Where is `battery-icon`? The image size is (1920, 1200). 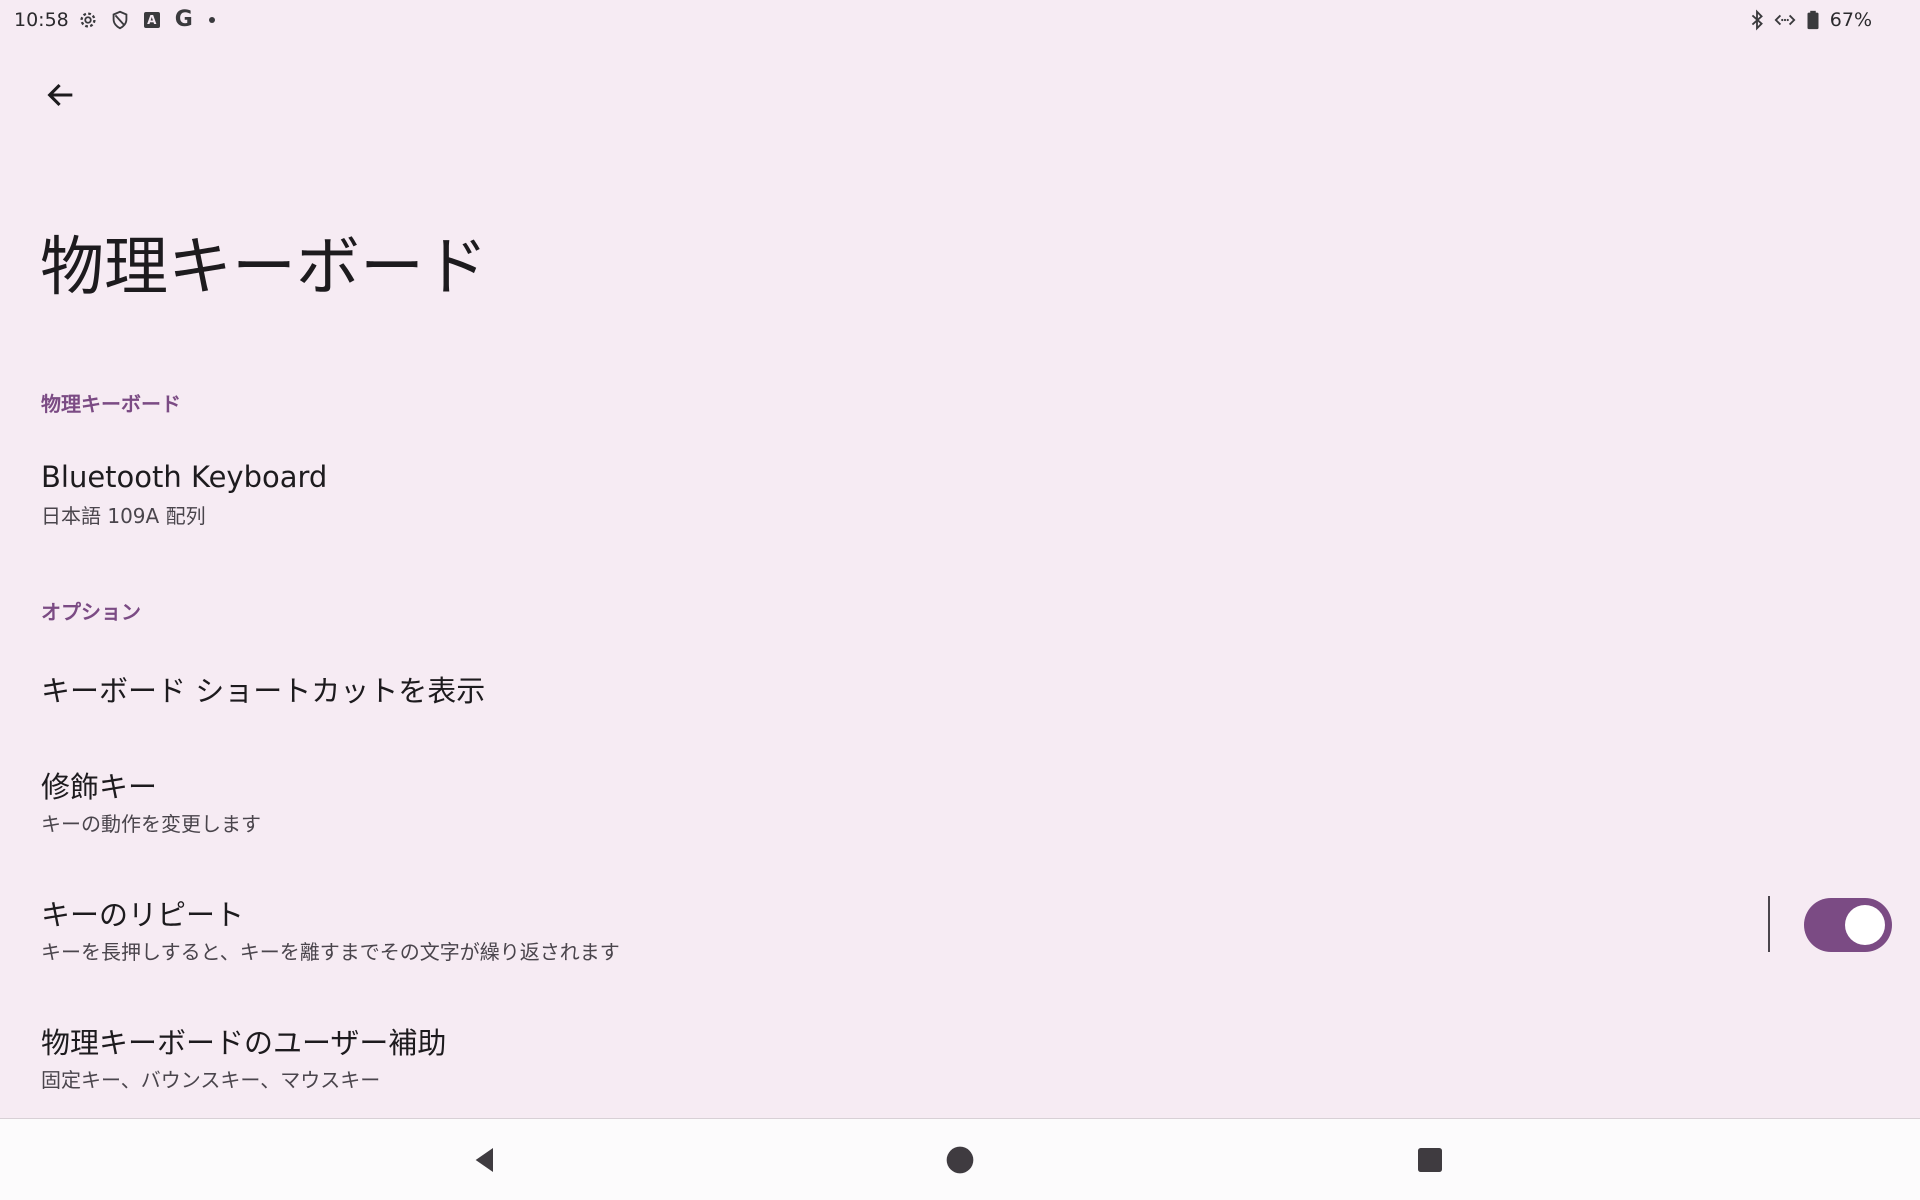
battery-icon is located at coordinates (1813, 20).